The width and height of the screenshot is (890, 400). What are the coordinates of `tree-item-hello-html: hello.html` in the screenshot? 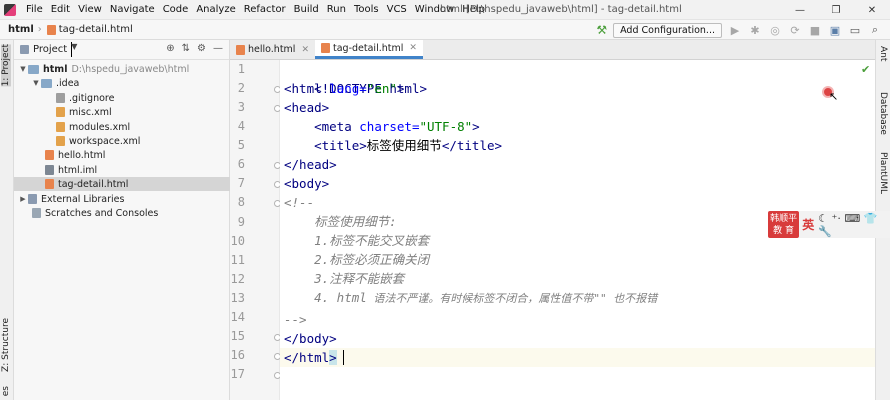 It's located at (122, 155).